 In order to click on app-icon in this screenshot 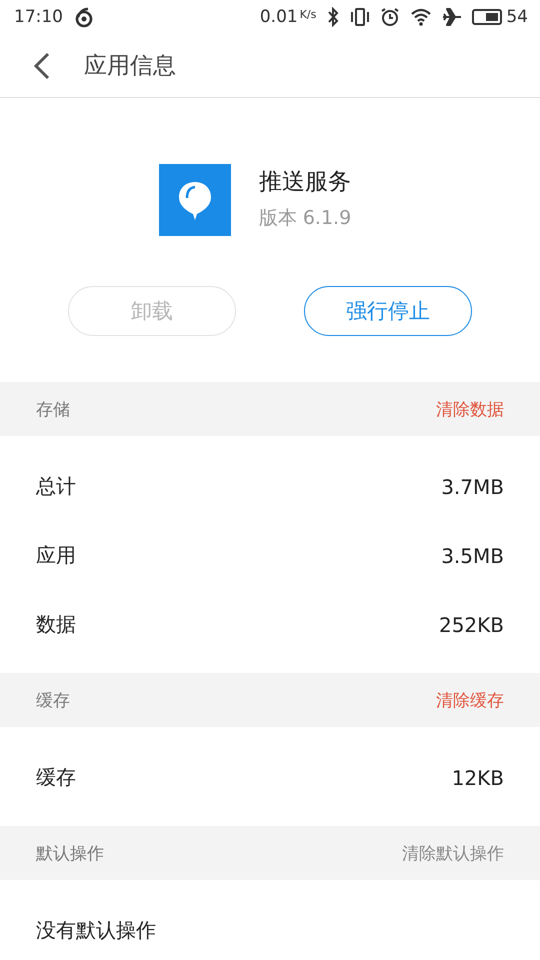, I will do `click(194, 200)`.